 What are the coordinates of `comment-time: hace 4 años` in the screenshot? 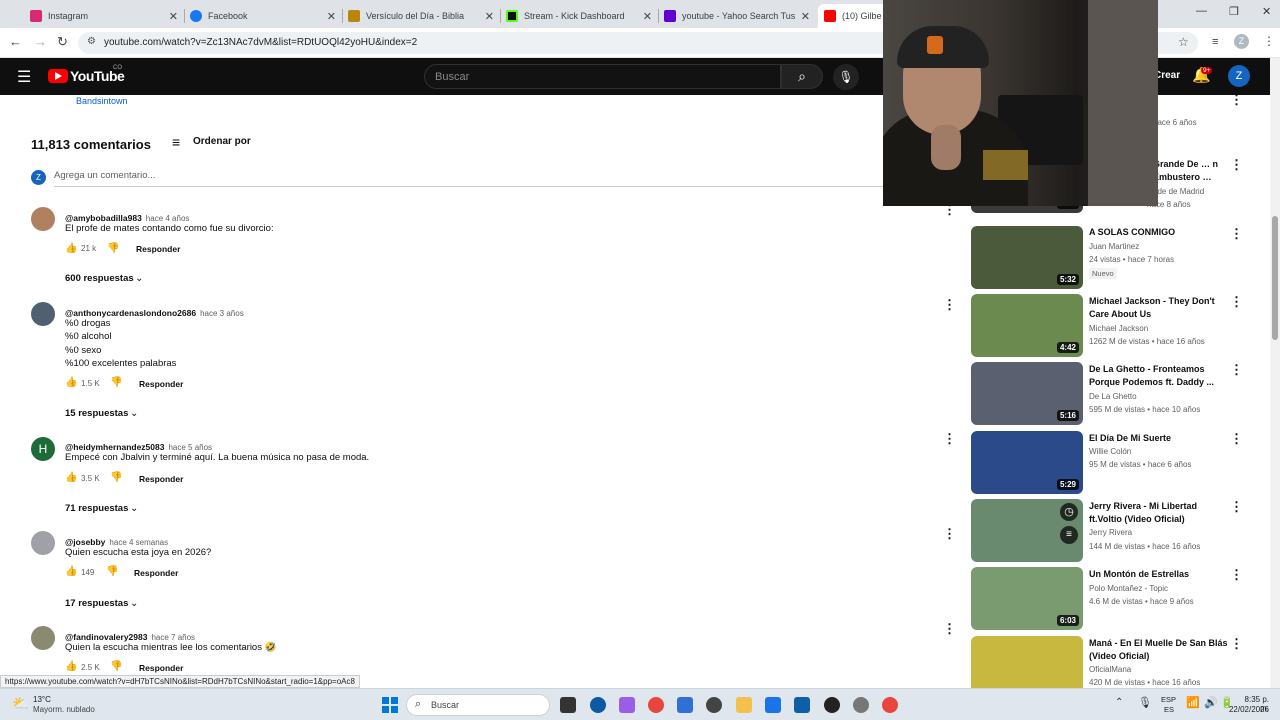 It's located at (168, 218).